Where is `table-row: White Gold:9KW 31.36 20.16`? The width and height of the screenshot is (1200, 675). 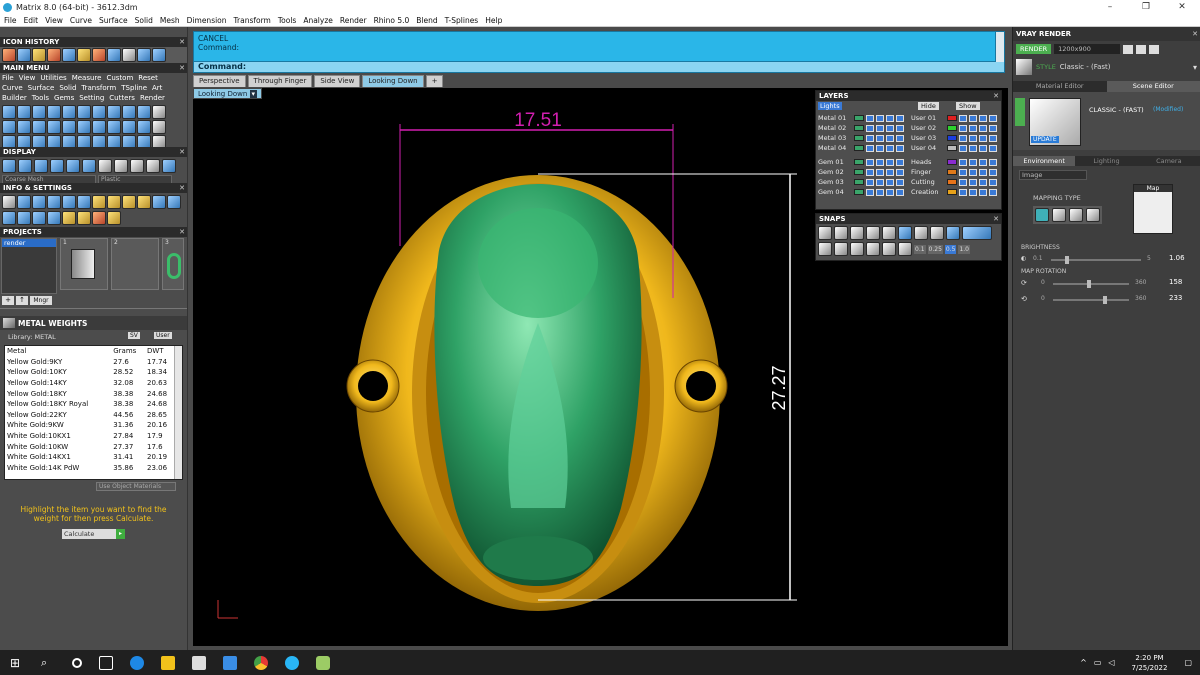 table-row: White Gold:9KW 31.36 20.16 is located at coordinates (90, 425).